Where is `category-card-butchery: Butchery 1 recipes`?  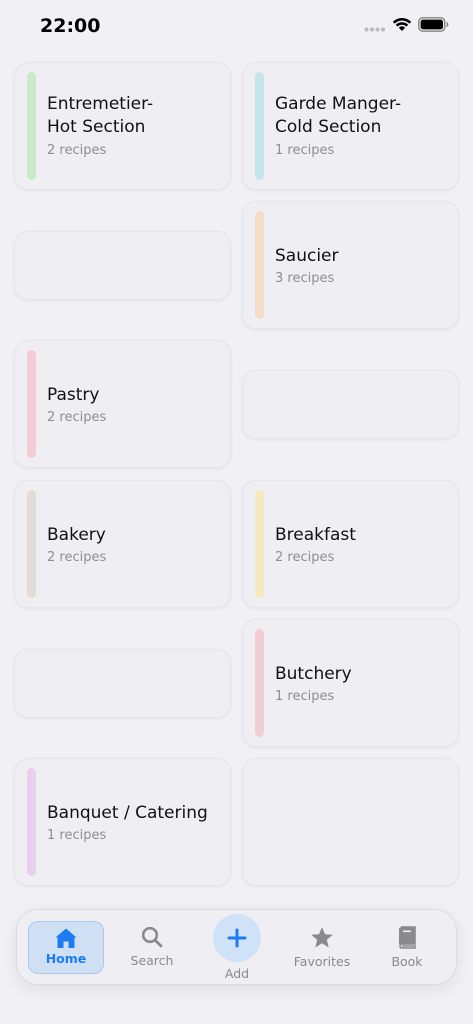 category-card-butchery: Butchery 1 recipes is located at coordinates (350, 683).